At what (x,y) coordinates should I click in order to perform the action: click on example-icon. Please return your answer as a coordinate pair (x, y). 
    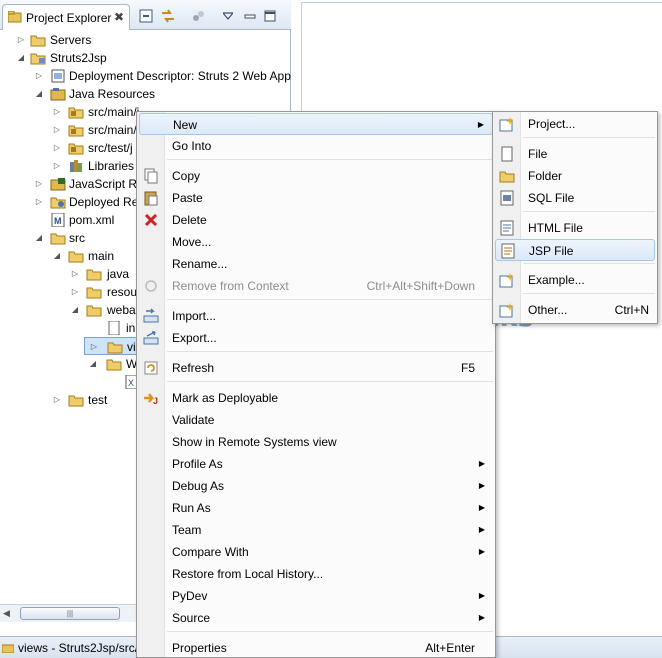
    Looking at the image, I should click on (507, 280).